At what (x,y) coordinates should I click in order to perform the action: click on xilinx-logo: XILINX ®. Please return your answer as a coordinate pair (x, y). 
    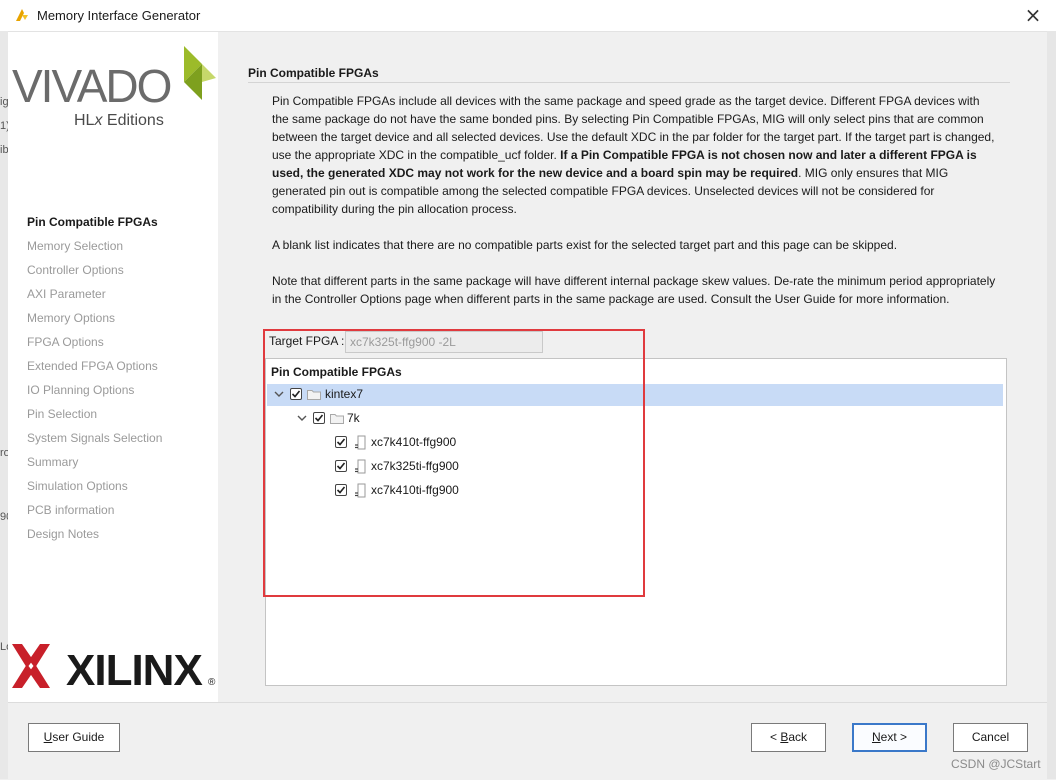
    Looking at the image, I should click on (114, 669).